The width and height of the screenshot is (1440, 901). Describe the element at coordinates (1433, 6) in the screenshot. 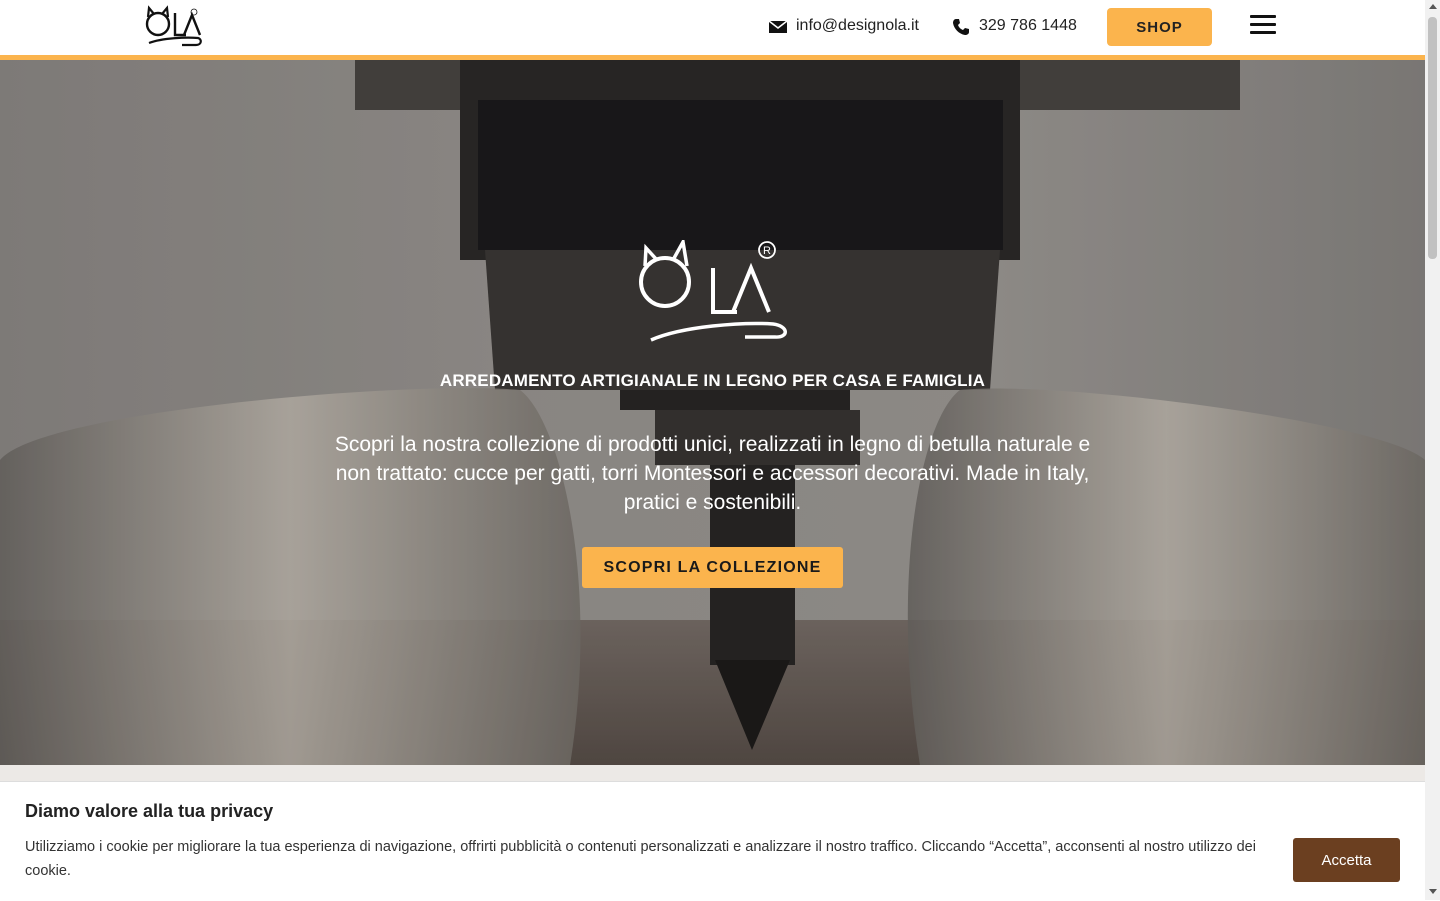

I see `scroll-up-arrow-icon` at that location.